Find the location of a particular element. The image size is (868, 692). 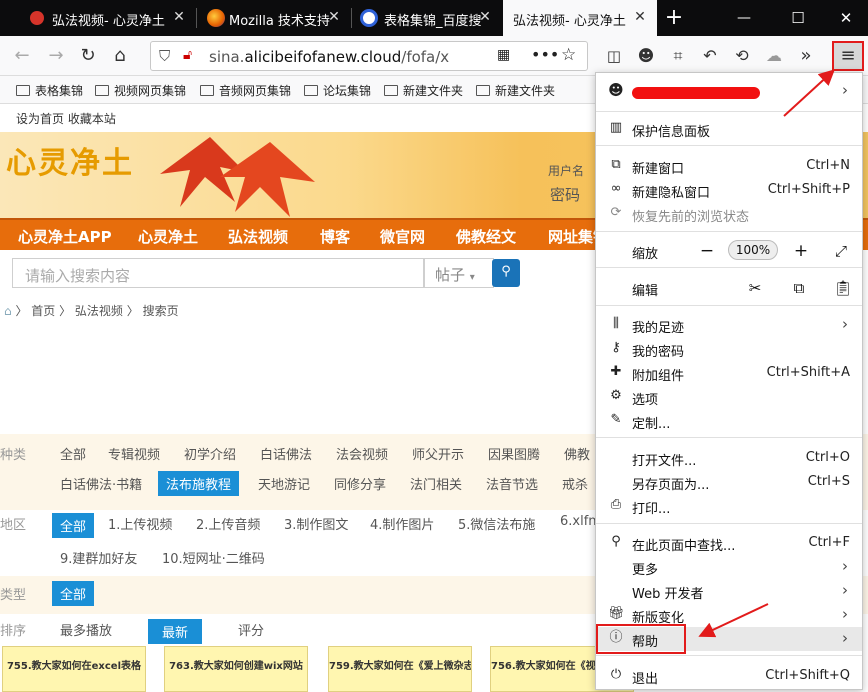

minimize-button: — is located at coordinates (744, 18).